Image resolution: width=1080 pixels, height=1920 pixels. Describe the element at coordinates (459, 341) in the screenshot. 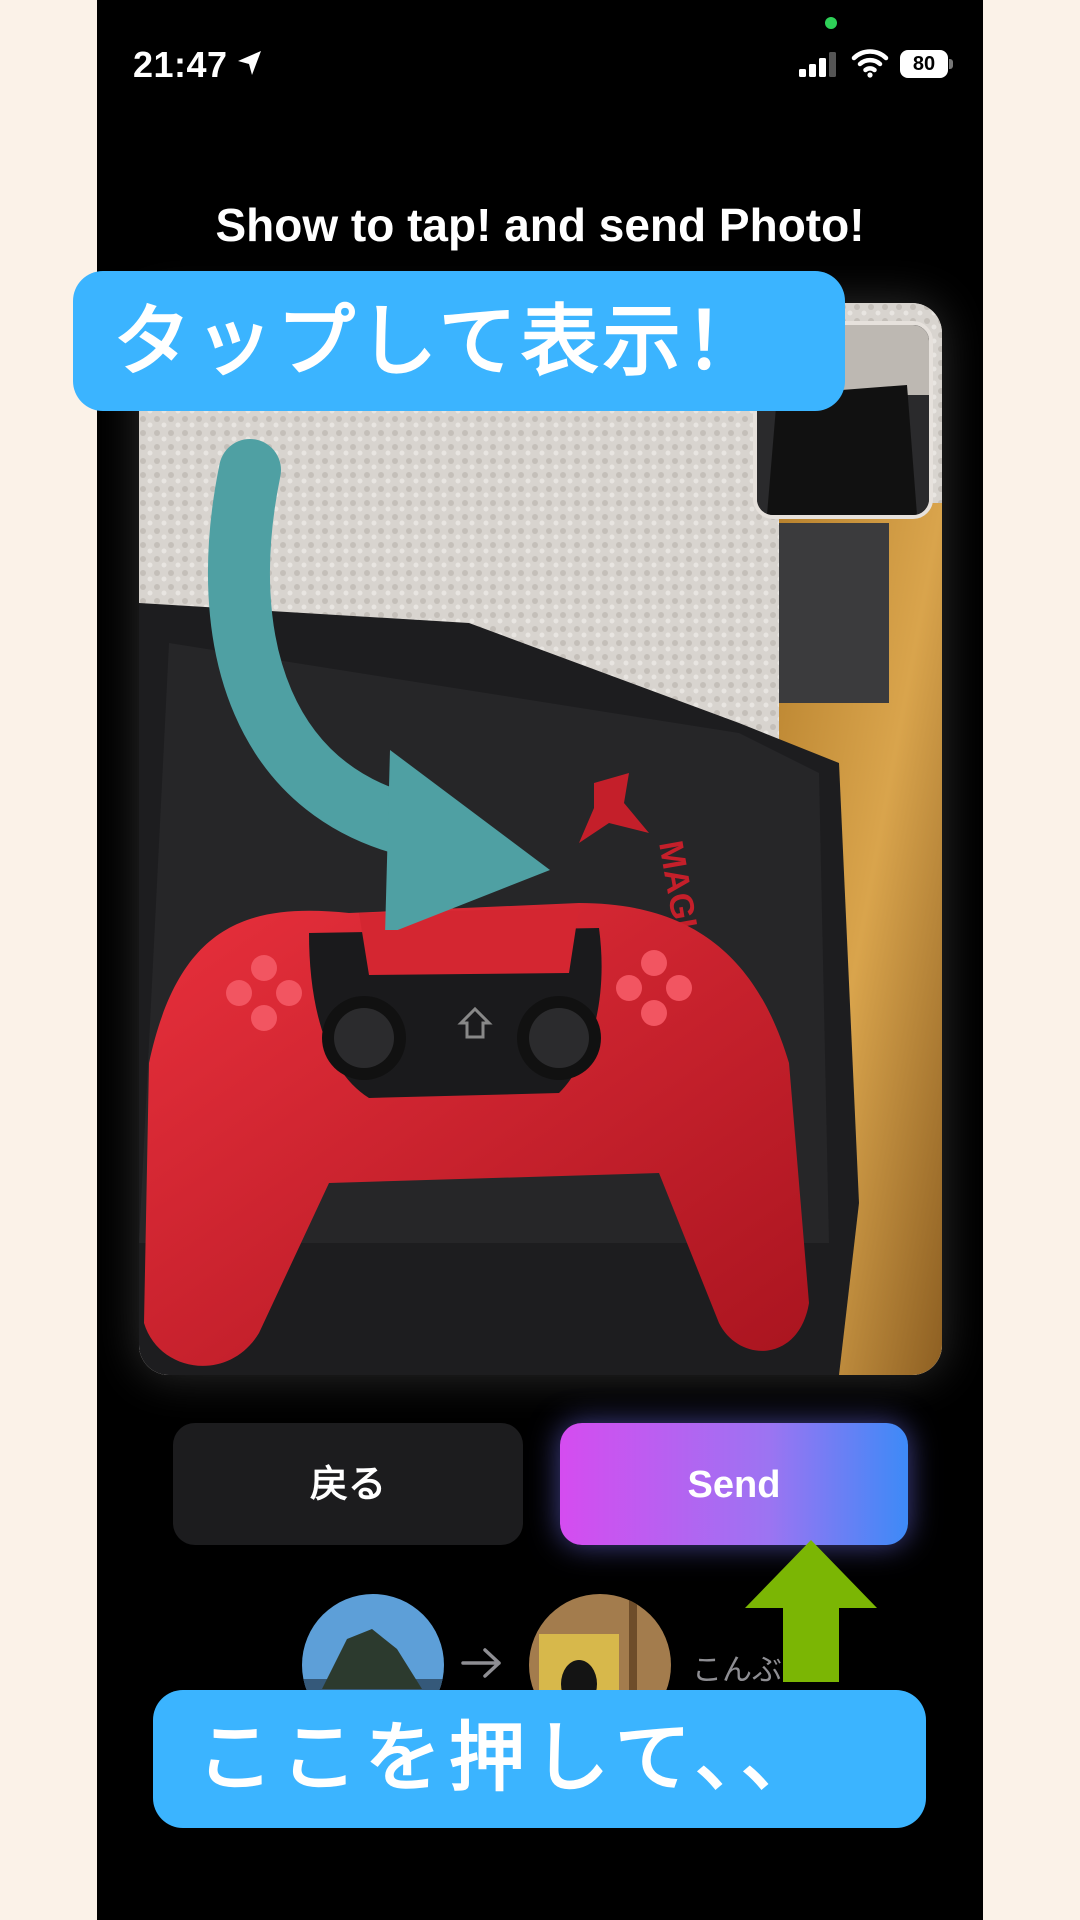

I see `tap-to-show-callout: タップして表示！` at that location.